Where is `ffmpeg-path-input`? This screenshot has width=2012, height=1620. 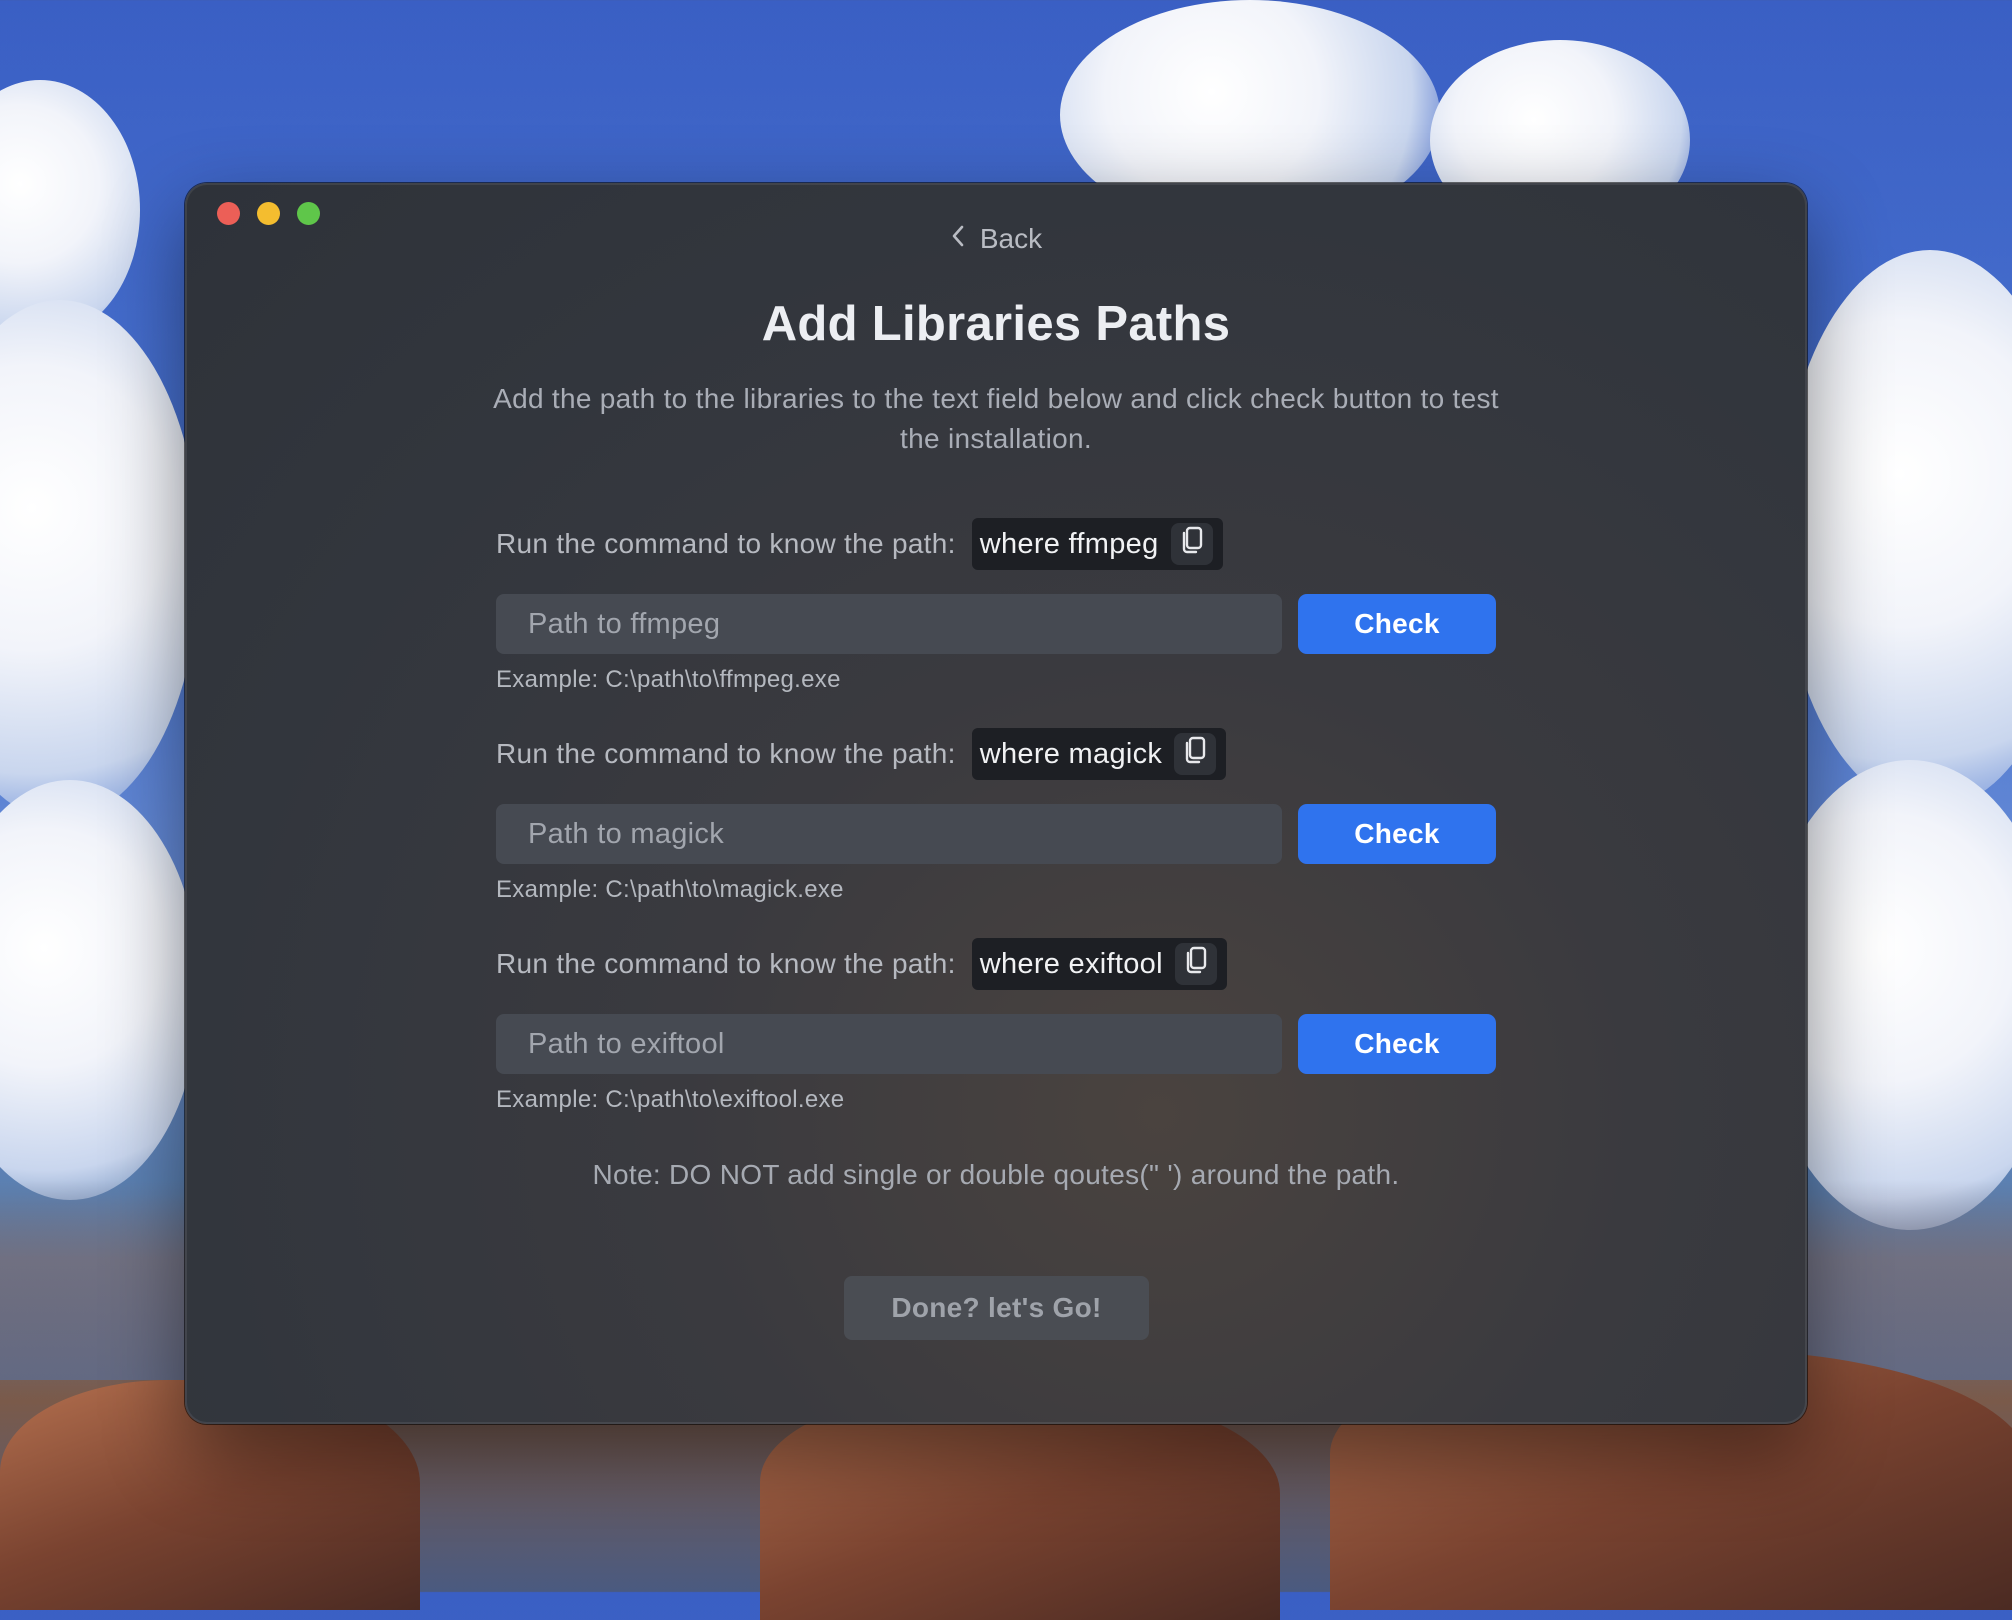
ffmpeg-path-input is located at coordinates (889, 624).